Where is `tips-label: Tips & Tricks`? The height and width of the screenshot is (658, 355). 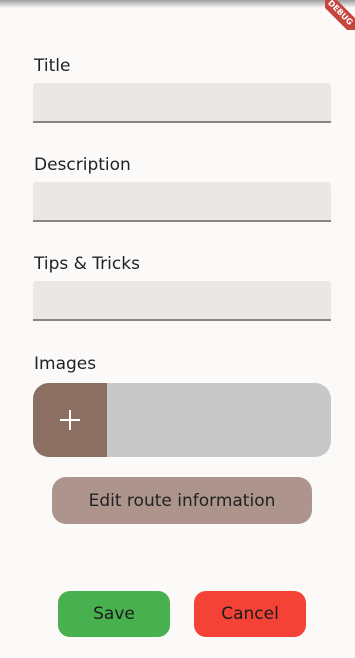
tips-label: Tips & Tricks is located at coordinates (87, 264).